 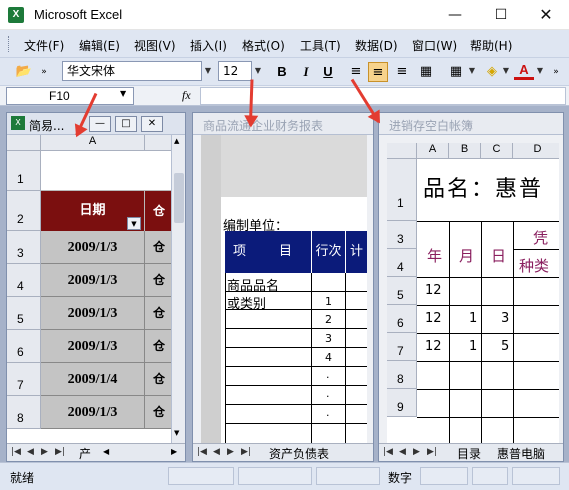 I want to click on tab-split-left-icon: ◀, so click(x=106, y=451).